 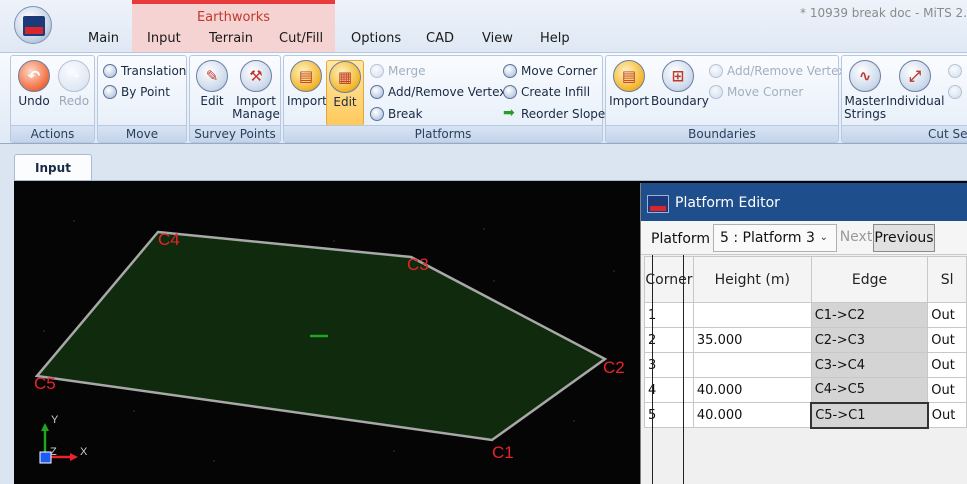 What do you see at coordinates (145, 92) in the screenshot?
I see `by-point-label: By Point` at bounding box center [145, 92].